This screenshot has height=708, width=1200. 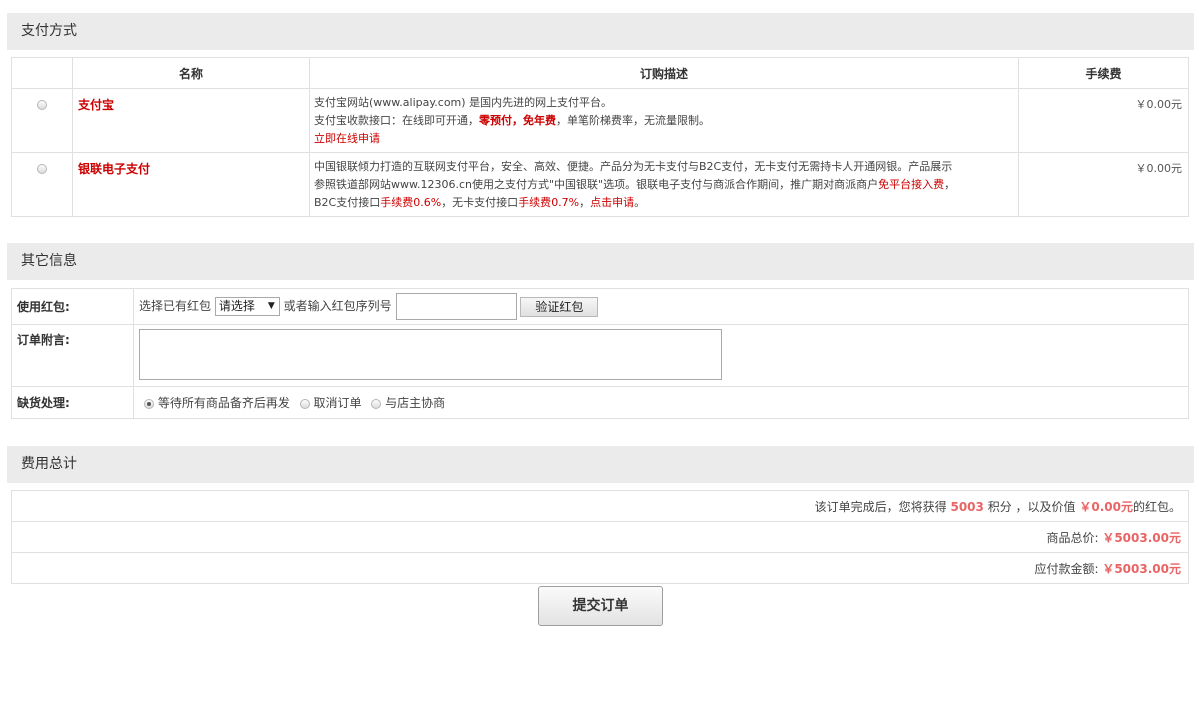 What do you see at coordinates (42, 184) in the screenshot?
I see `unionpay-radio-cell` at bounding box center [42, 184].